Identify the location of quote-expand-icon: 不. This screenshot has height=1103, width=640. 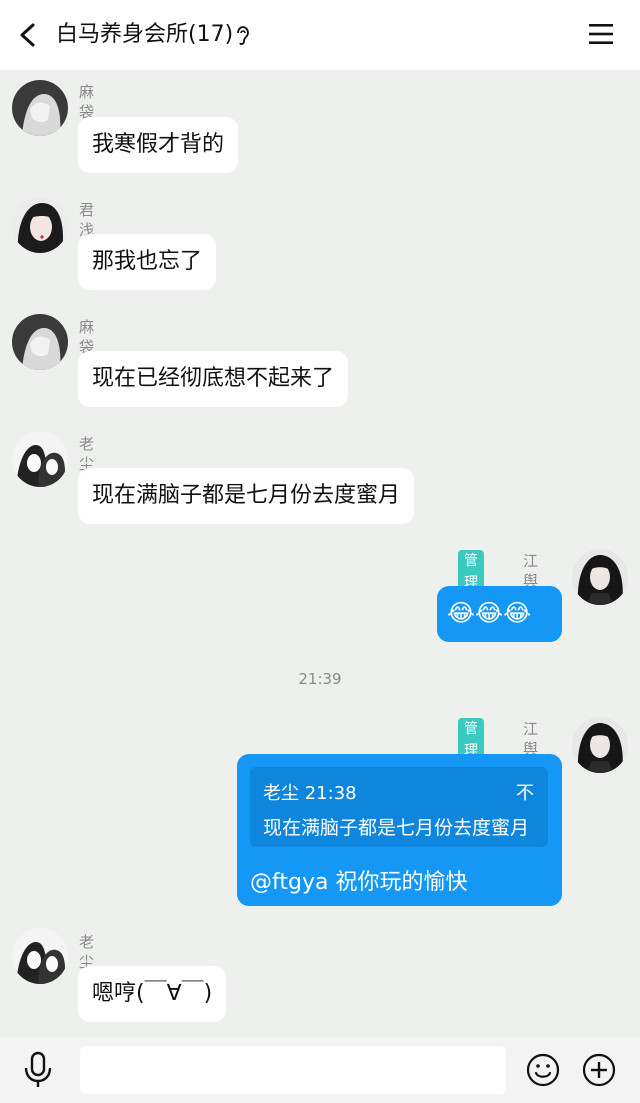
(525, 792).